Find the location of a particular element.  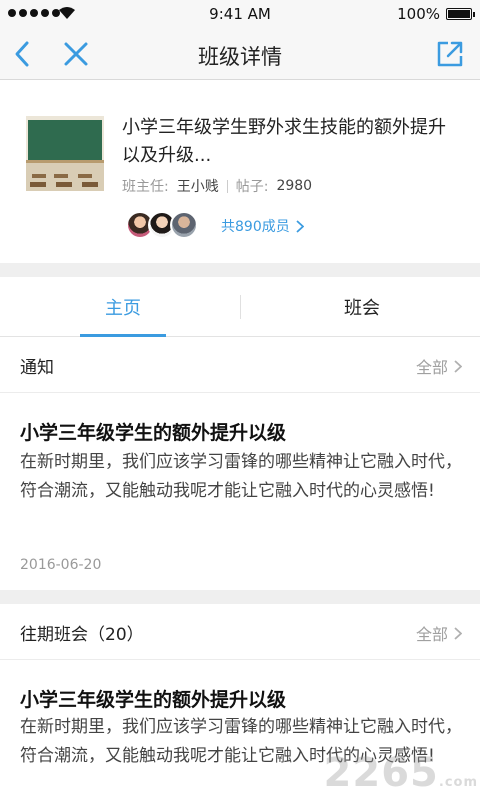

share-button is located at coordinates (450, 54).